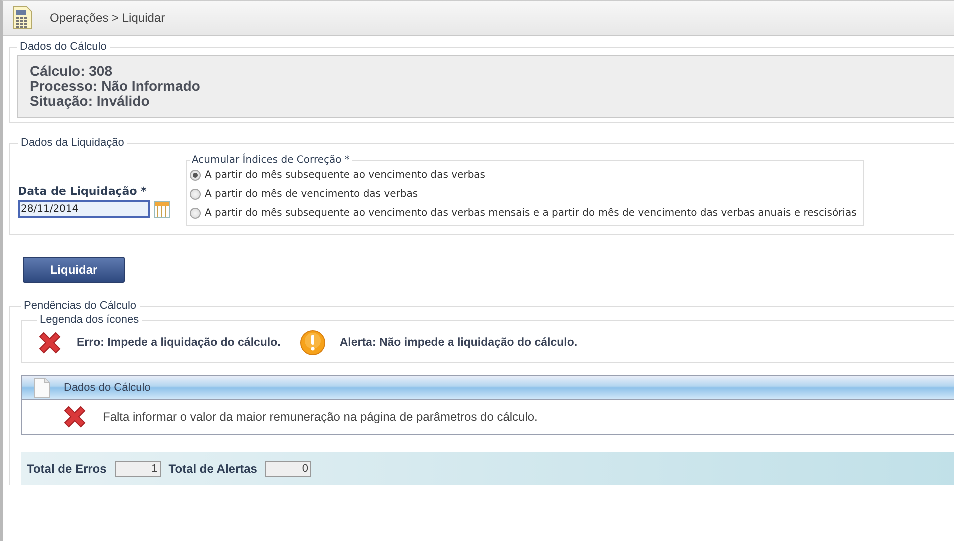 The image size is (954, 541). Describe the element at coordinates (311, 194) in the screenshot. I see `option-label: A partir do mês de vencimento das verbas` at that location.